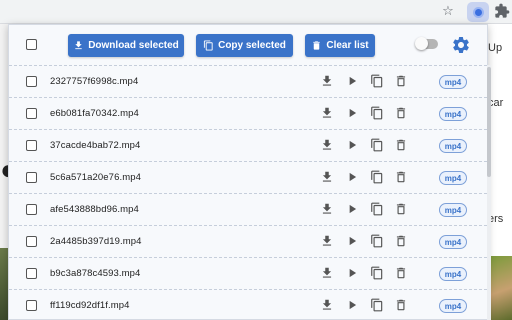 The width and height of the screenshot is (512, 320). I want to click on select-all-checkbox, so click(31, 44).